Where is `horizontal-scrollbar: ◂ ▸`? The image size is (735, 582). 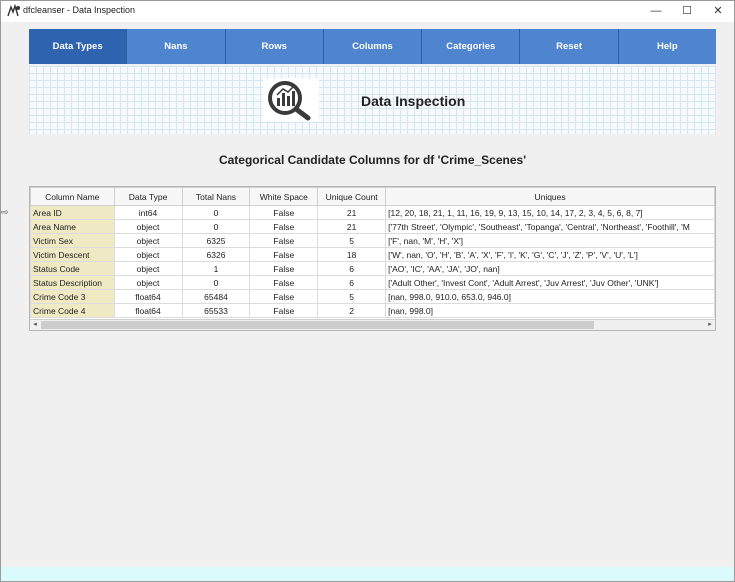 horizontal-scrollbar: ◂ ▸ is located at coordinates (372, 324).